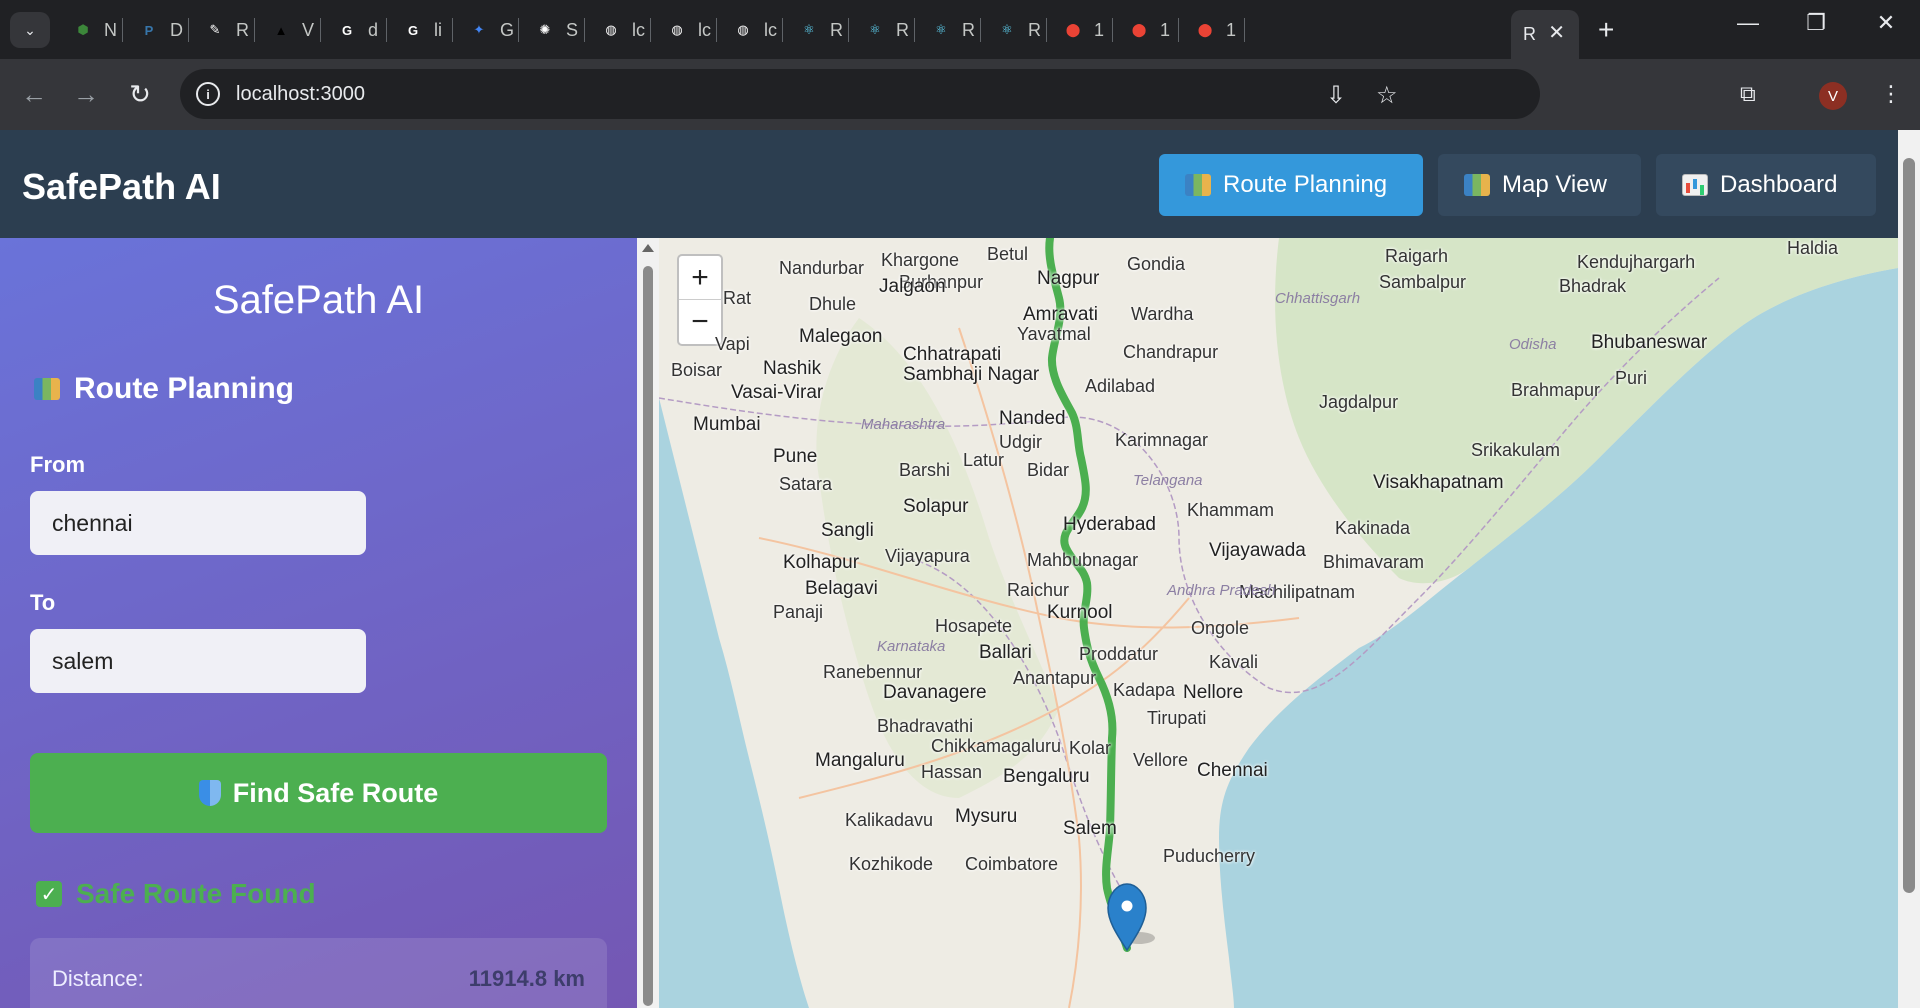 The width and height of the screenshot is (1920, 1008). Describe the element at coordinates (1533, 344) in the screenshot. I see `map-region-label: Odisha` at that location.